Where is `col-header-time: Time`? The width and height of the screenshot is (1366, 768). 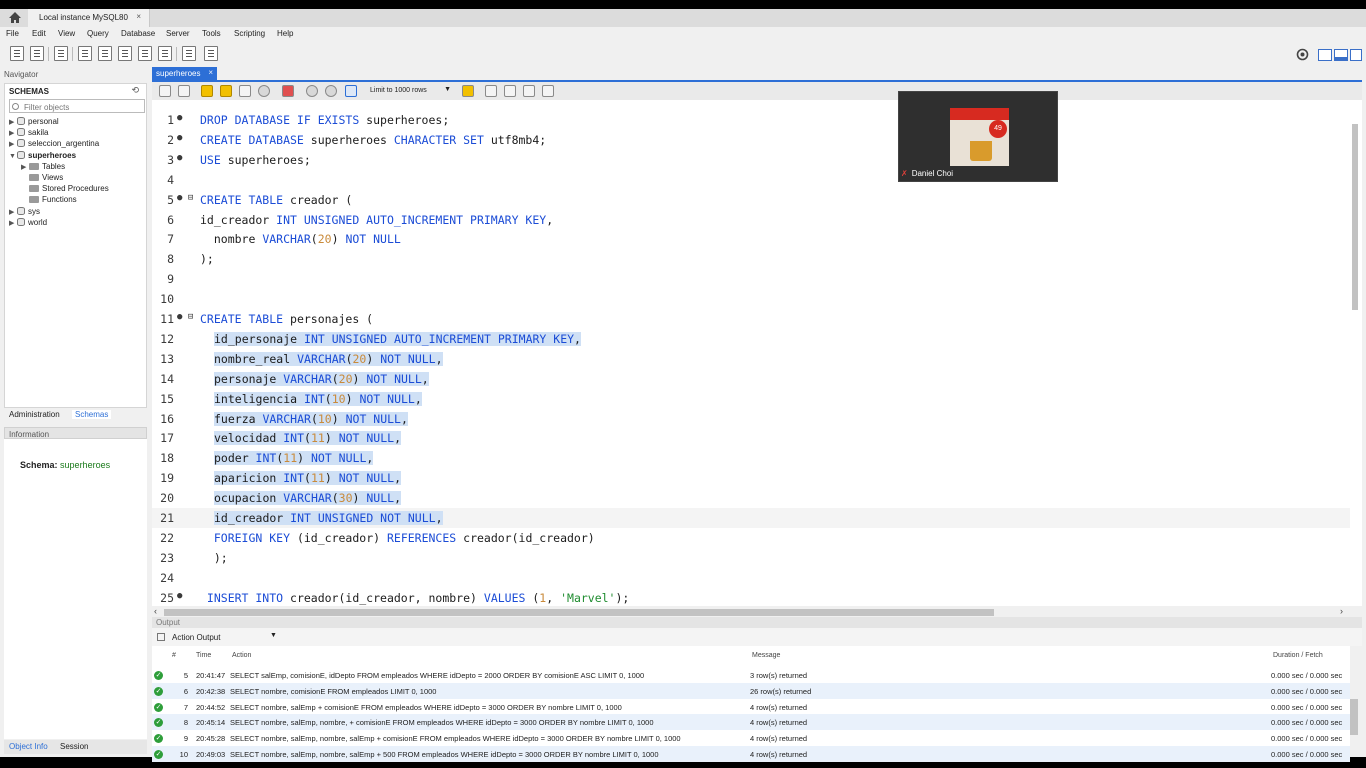 col-header-time: Time is located at coordinates (203, 655).